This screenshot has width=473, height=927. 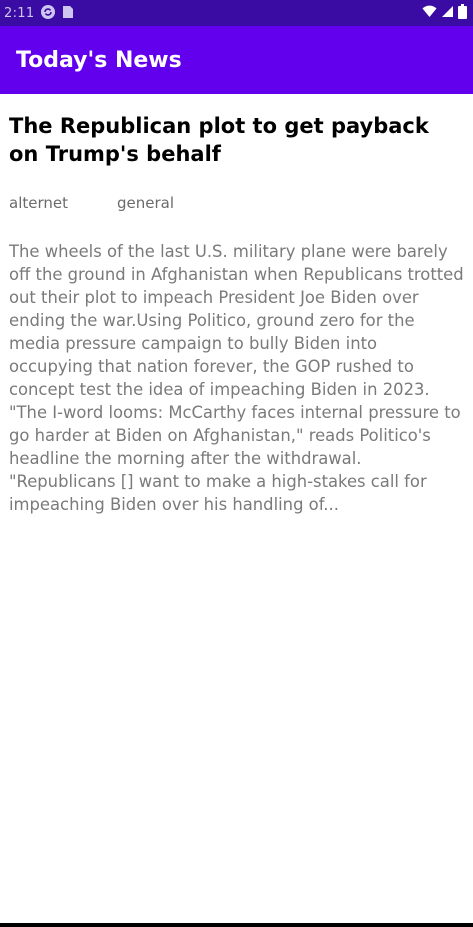 What do you see at coordinates (48, 13) in the screenshot?
I see `sync-icon` at bounding box center [48, 13].